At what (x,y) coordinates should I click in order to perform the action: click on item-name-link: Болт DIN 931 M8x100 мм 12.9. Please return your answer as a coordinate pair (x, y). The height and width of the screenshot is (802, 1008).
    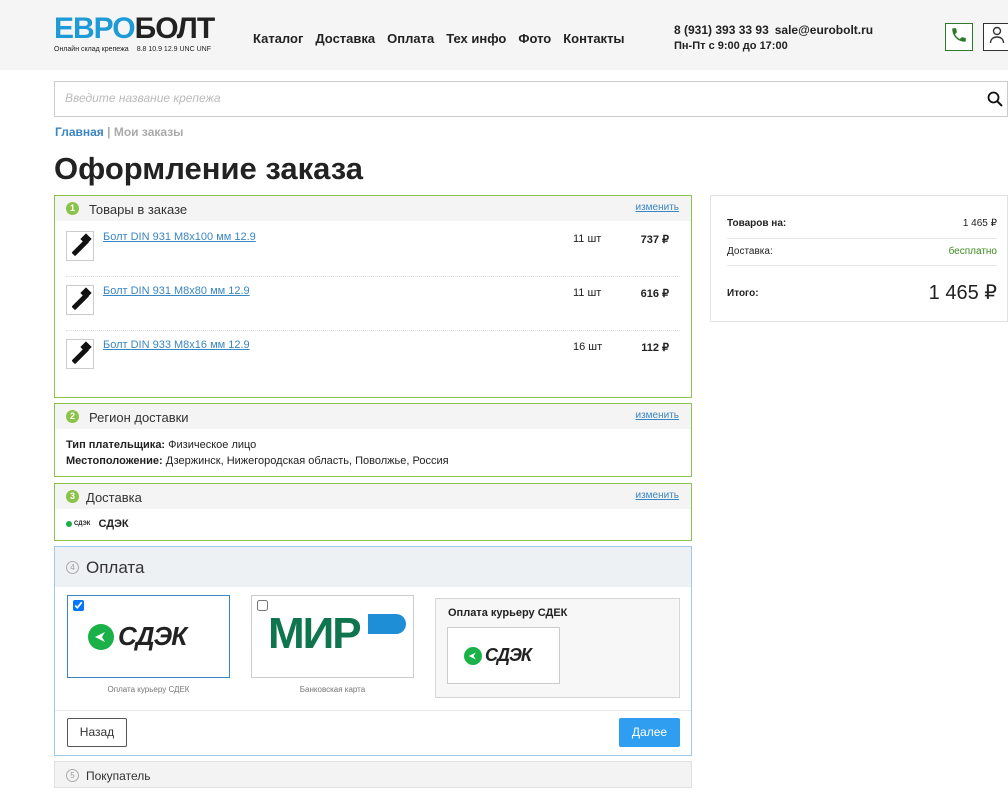
    Looking at the image, I should click on (179, 237).